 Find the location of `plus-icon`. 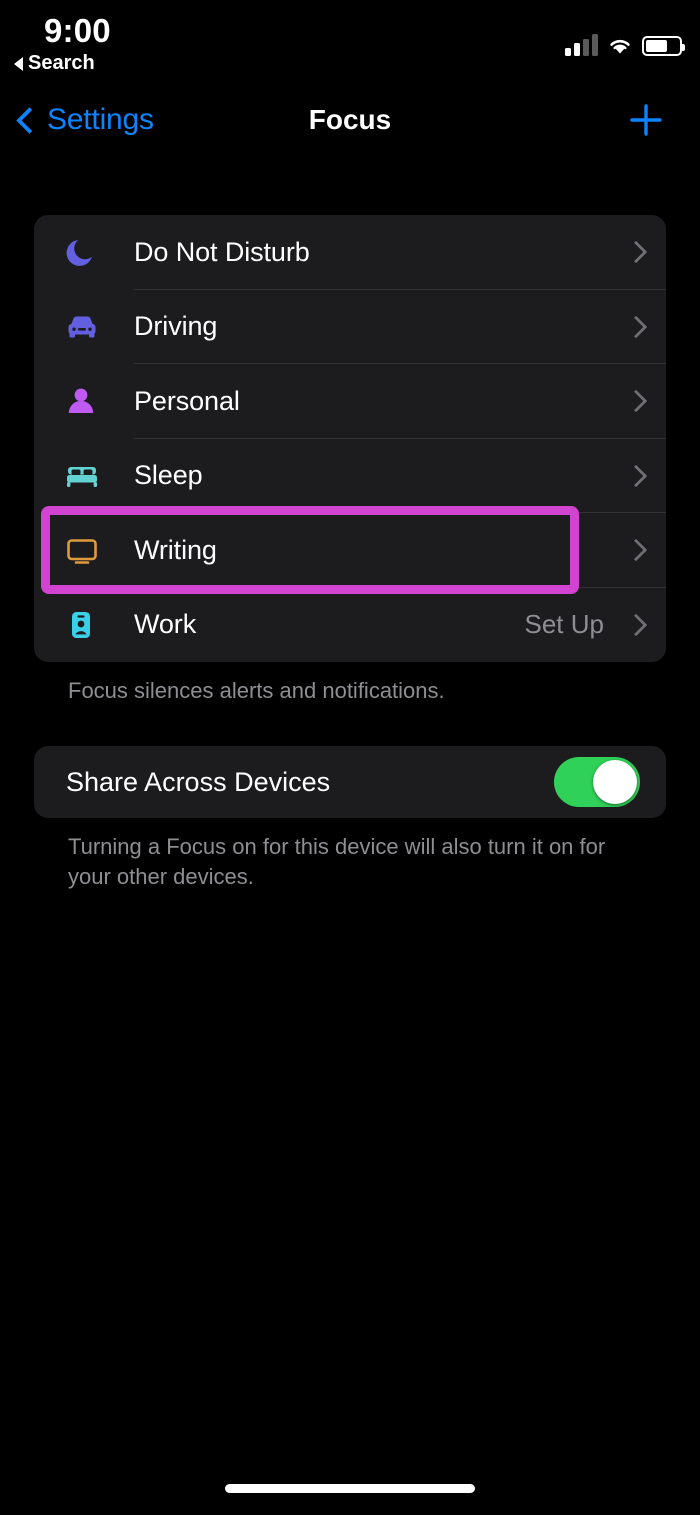

plus-icon is located at coordinates (646, 120).